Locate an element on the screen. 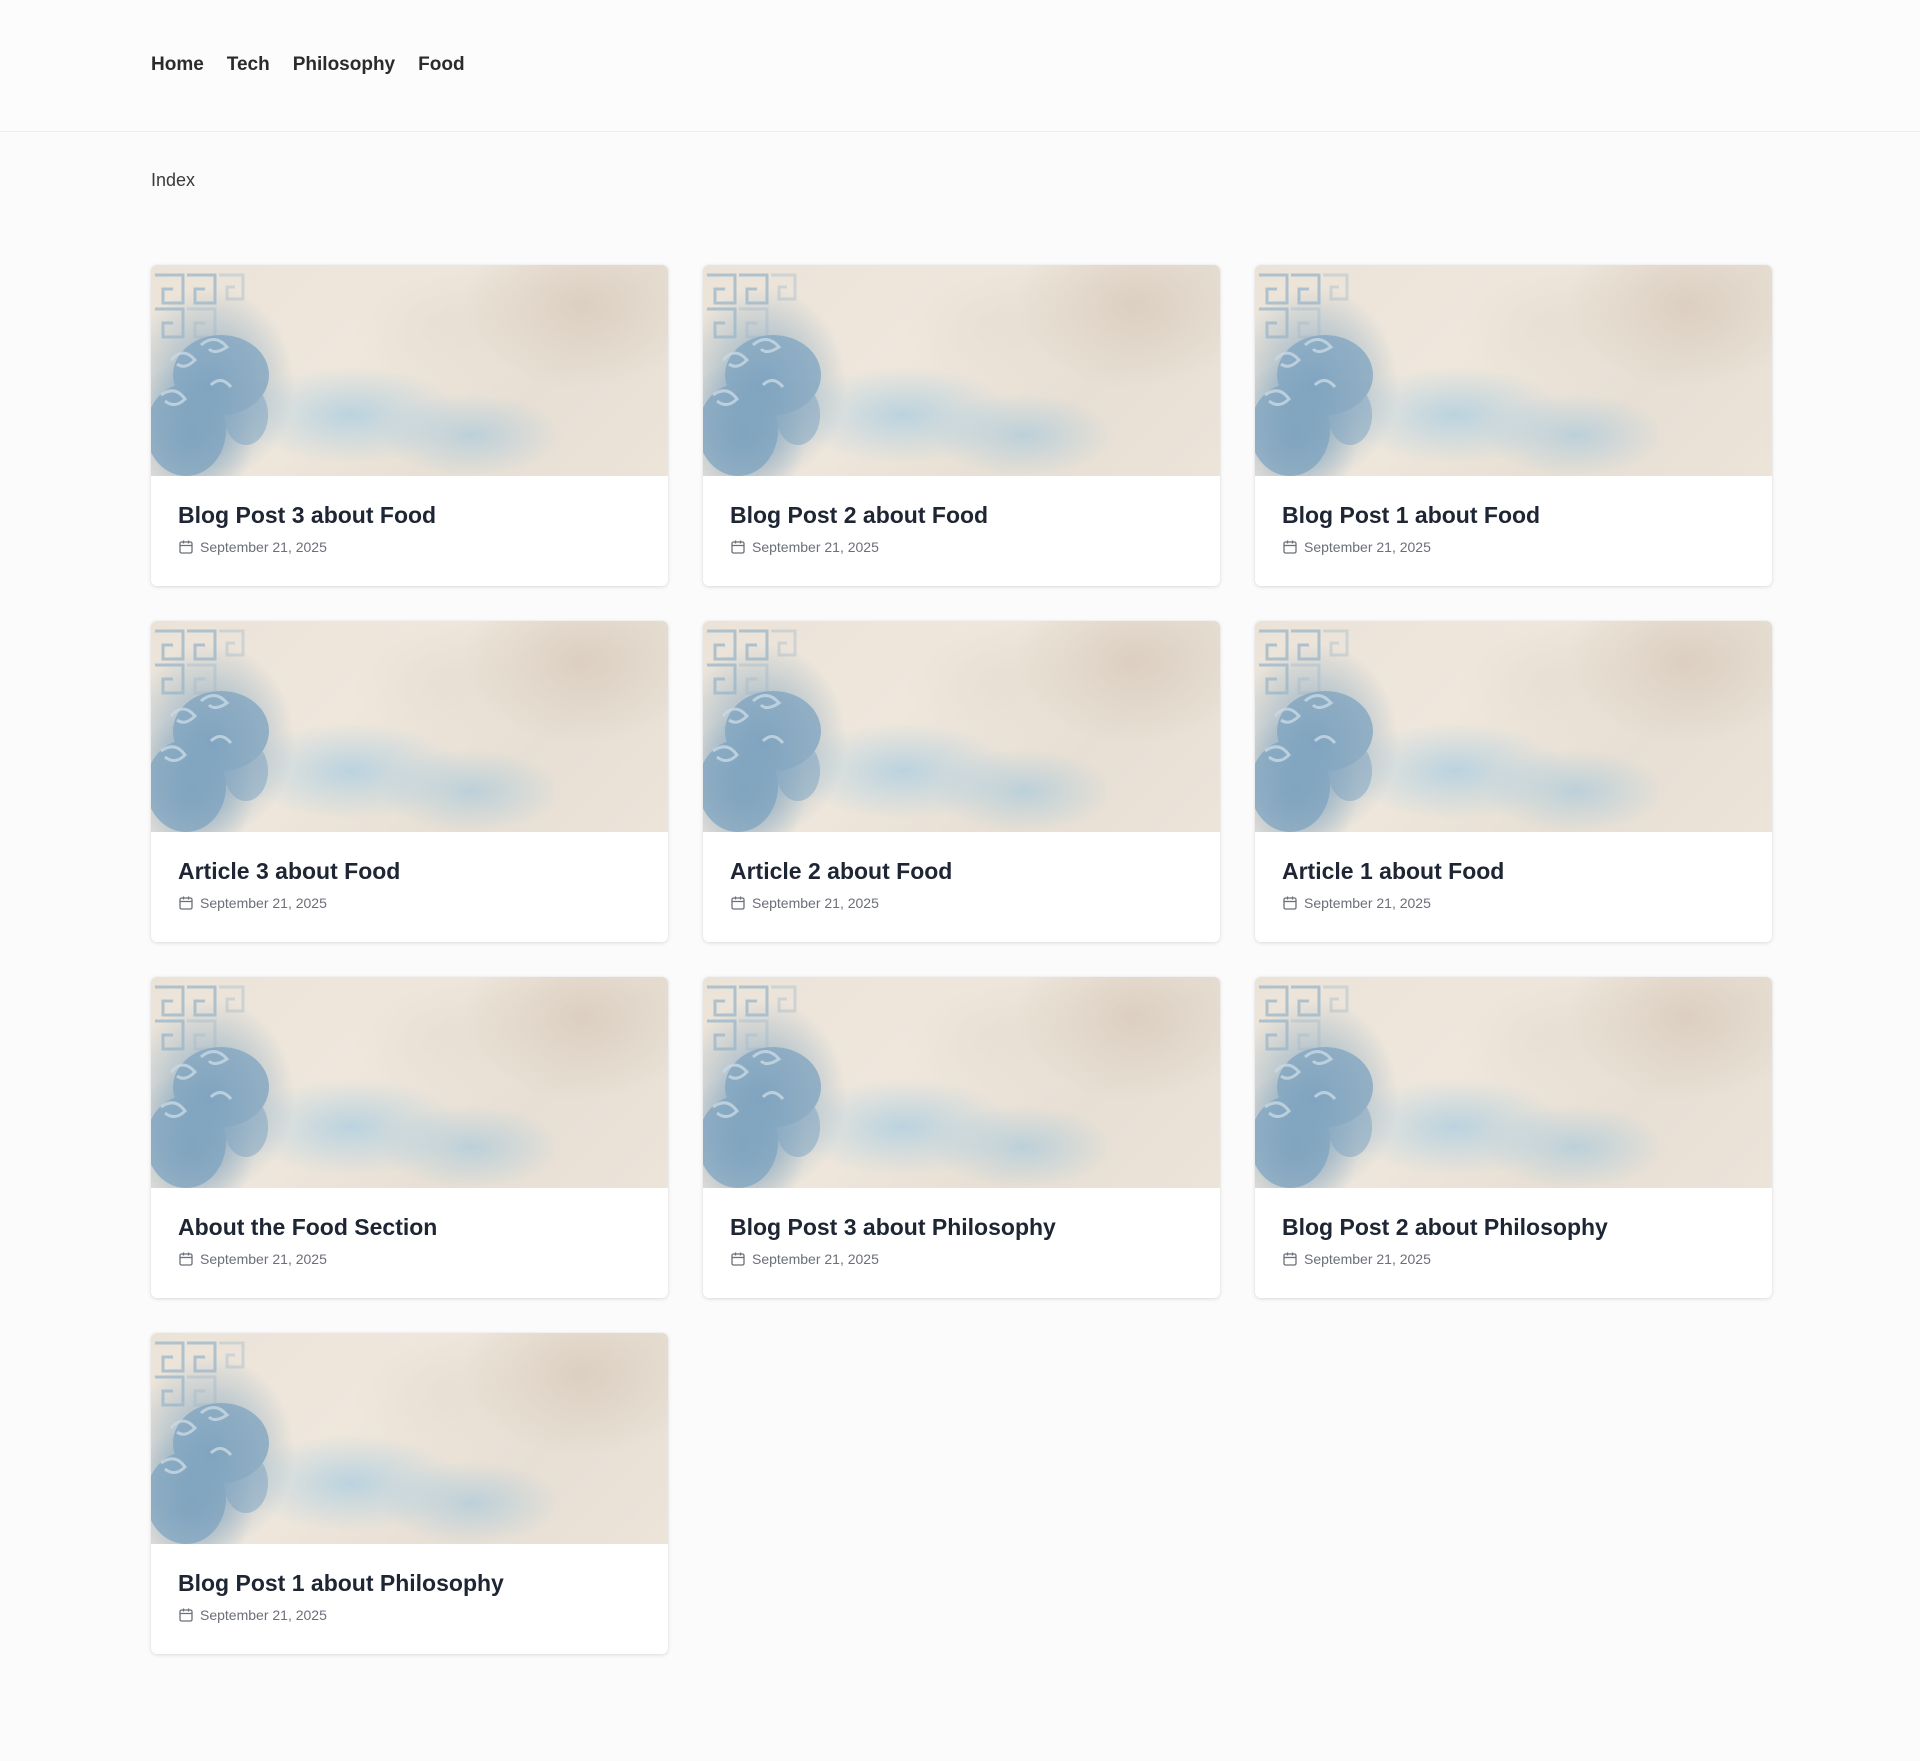  post-title: About the Food Section is located at coordinates (409, 1227).